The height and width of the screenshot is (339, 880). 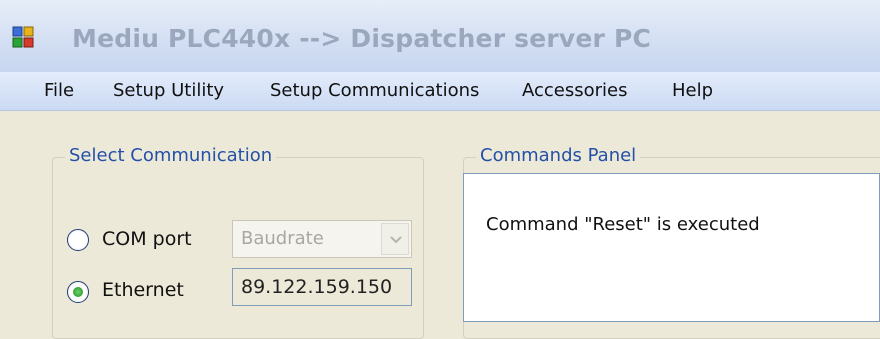 What do you see at coordinates (59, 90) in the screenshot?
I see `menu-file: File` at bounding box center [59, 90].